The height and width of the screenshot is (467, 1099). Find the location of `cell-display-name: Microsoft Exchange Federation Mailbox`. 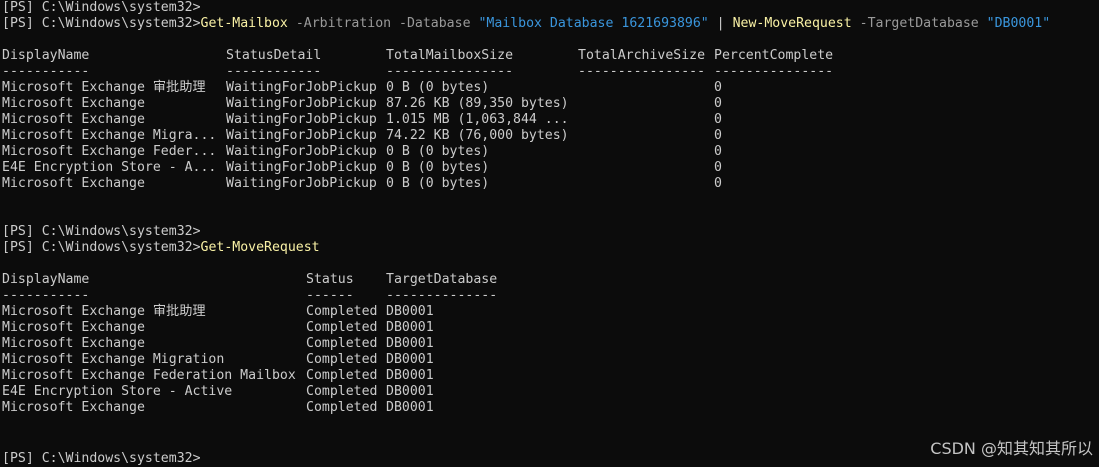

cell-display-name: Microsoft Exchange Federation Mailbox is located at coordinates (149, 375).